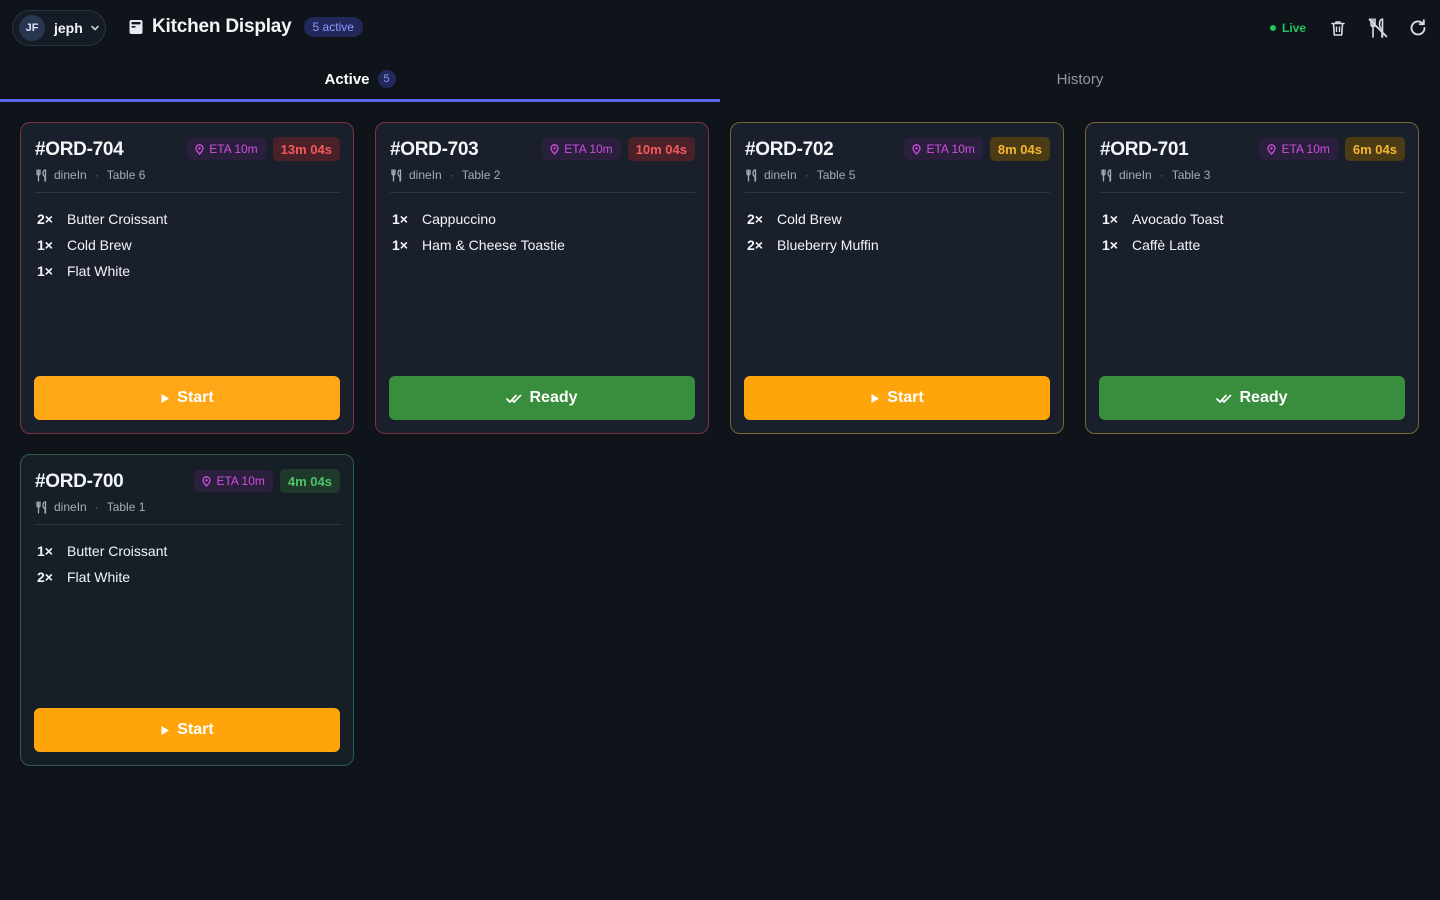 The image size is (1440, 900). What do you see at coordinates (222, 26) in the screenshot?
I see `page-title: Kitchen Display` at bounding box center [222, 26].